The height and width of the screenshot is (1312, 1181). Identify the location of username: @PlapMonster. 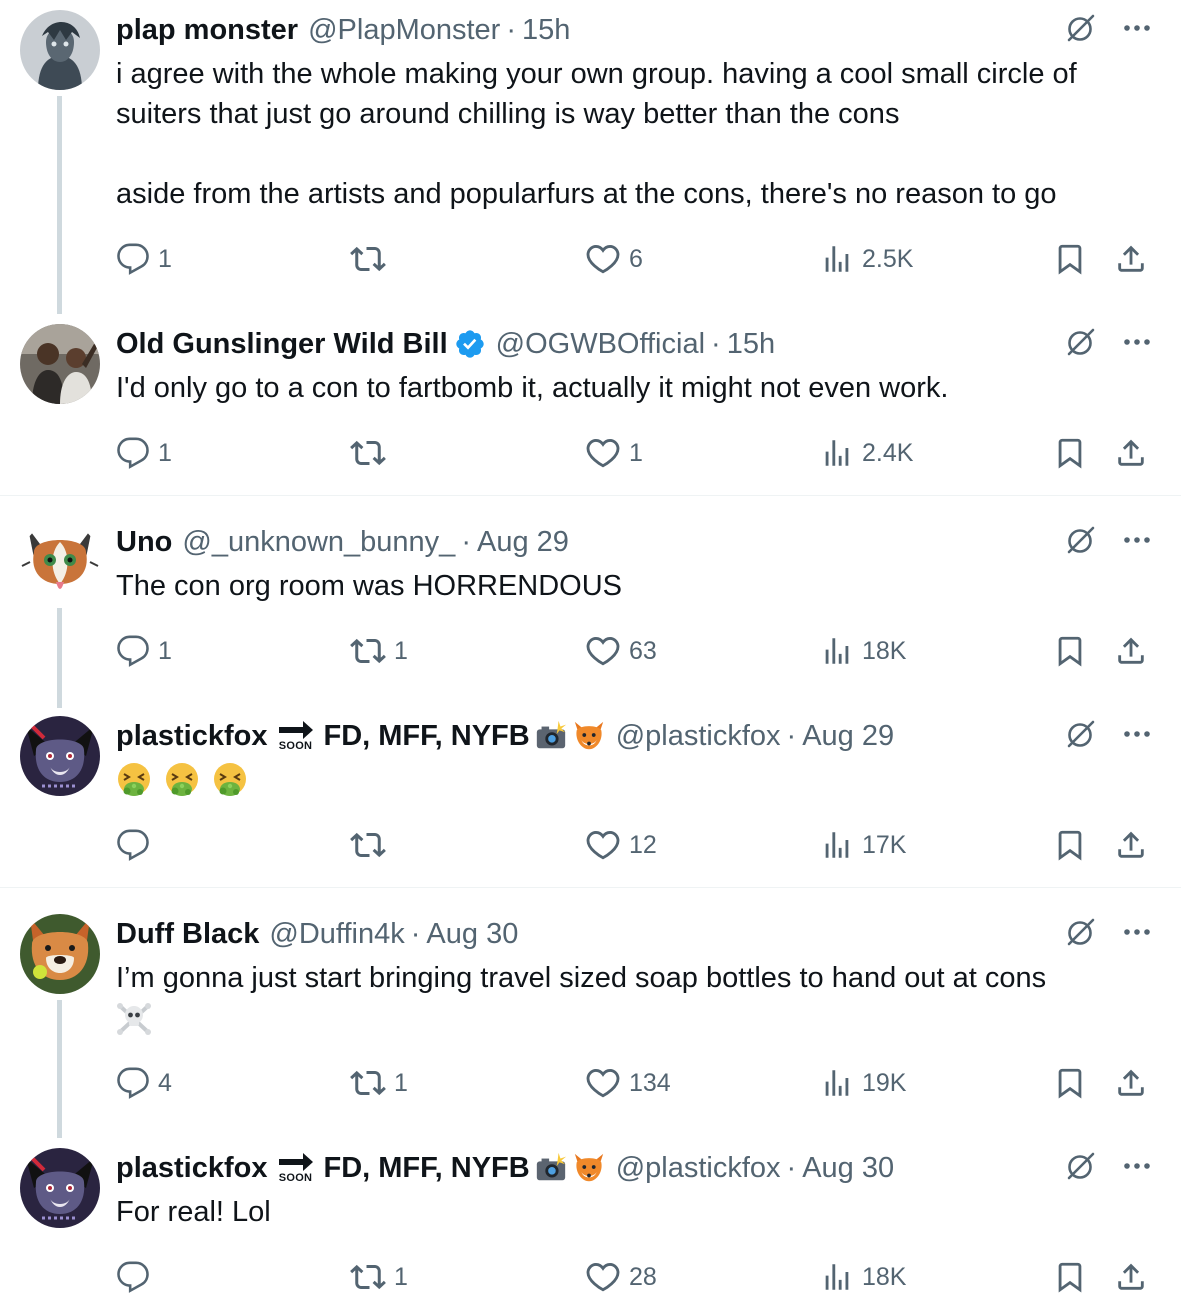
(404, 30).